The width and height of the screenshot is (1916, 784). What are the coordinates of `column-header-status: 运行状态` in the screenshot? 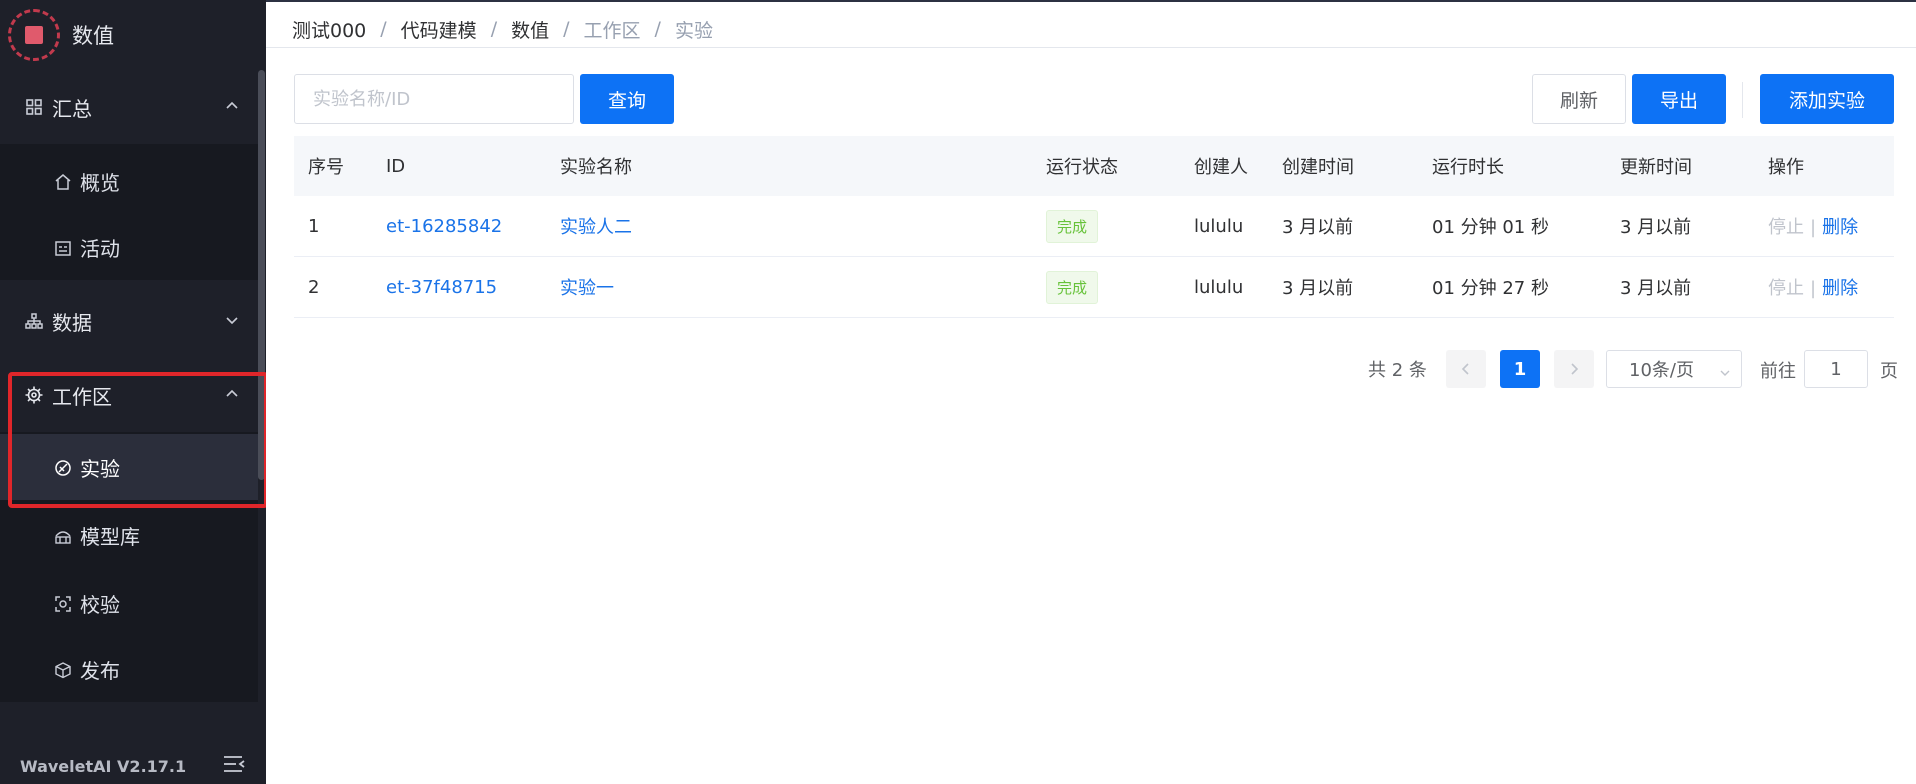 It's located at (1082, 167).